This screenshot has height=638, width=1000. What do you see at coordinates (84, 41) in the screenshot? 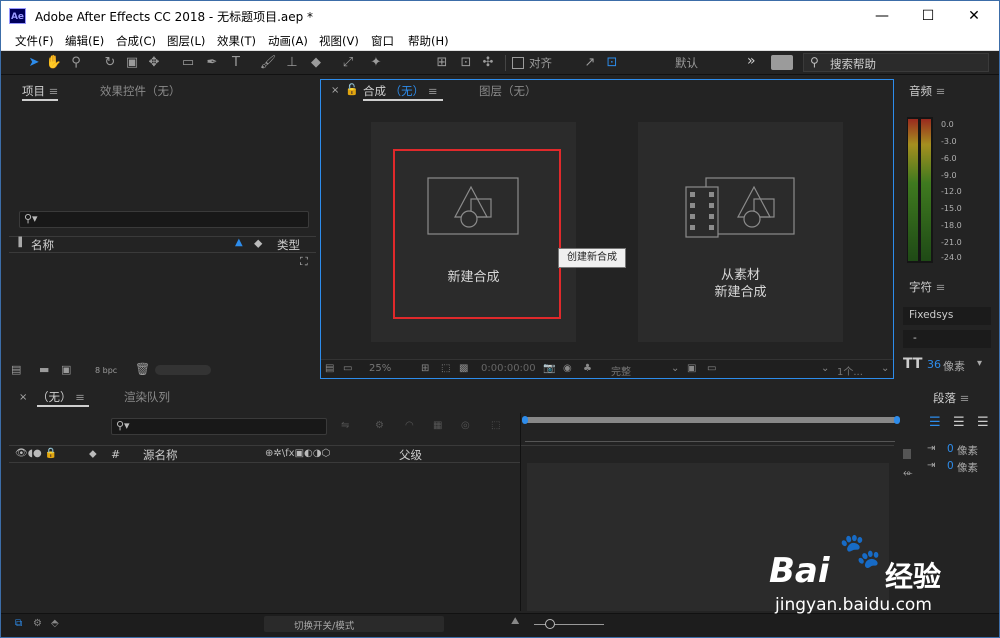
I see `menu-edit: 编辑(E)` at bounding box center [84, 41].